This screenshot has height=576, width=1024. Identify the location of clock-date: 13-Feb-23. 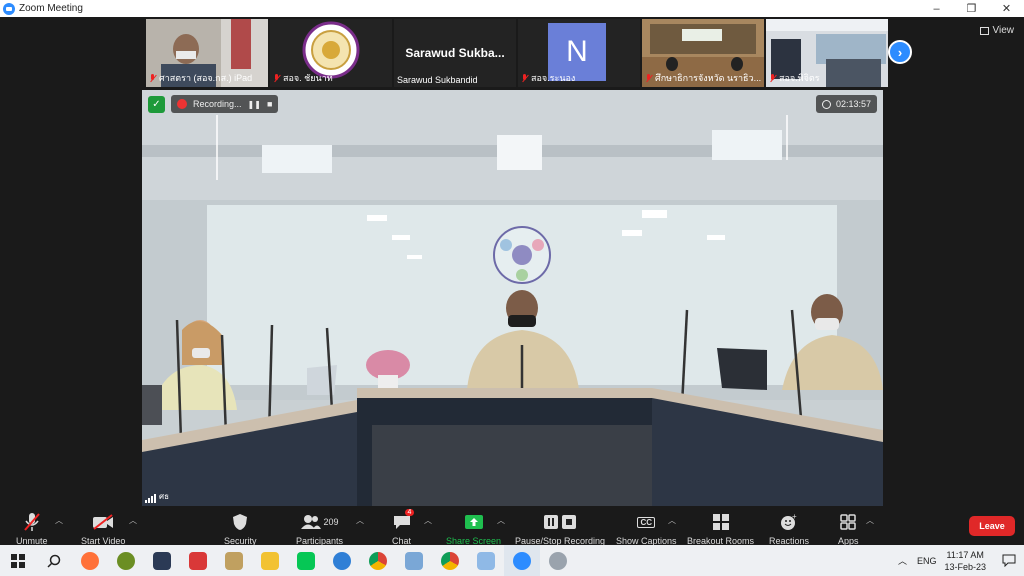
(965, 566).